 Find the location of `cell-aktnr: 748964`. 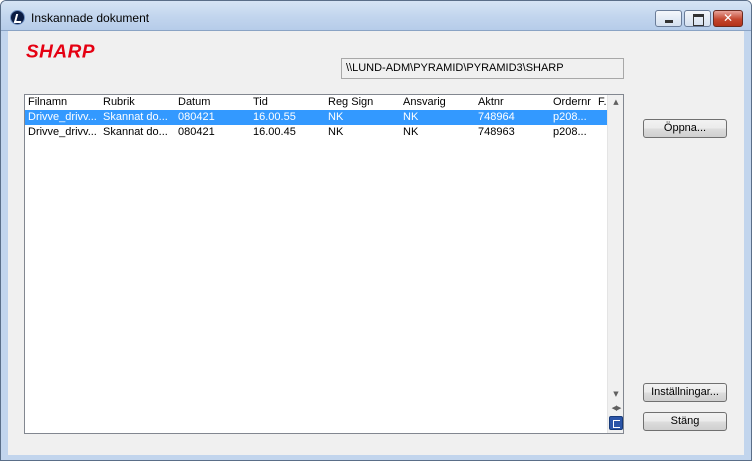

cell-aktnr: 748964 is located at coordinates (496, 117).